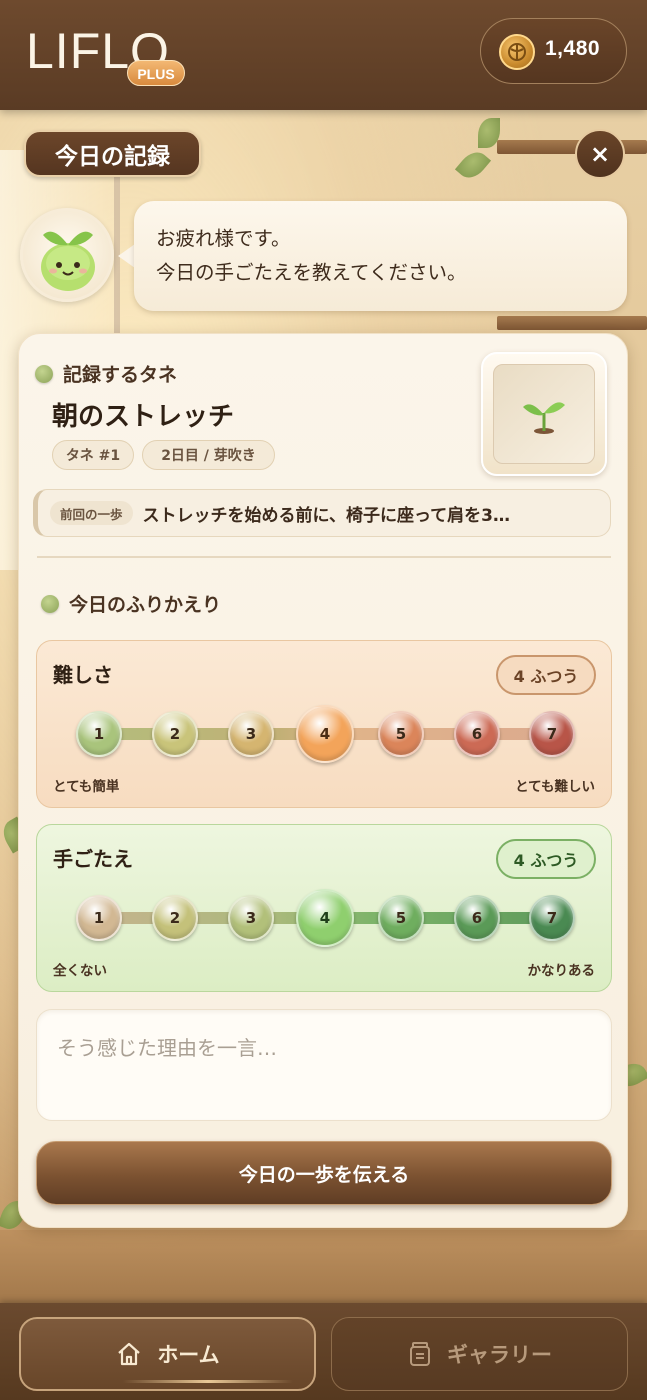 The width and height of the screenshot is (647, 1400). What do you see at coordinates (143, 417) in the screenshot?
I see `seed-name: 朝のストレッチ` at bounding box center [143, 417].